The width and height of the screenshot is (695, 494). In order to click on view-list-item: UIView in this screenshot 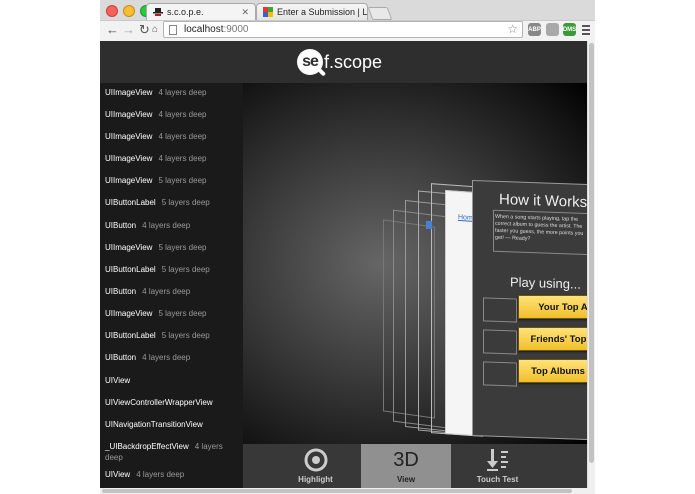, I will do `click(172, 380)`.